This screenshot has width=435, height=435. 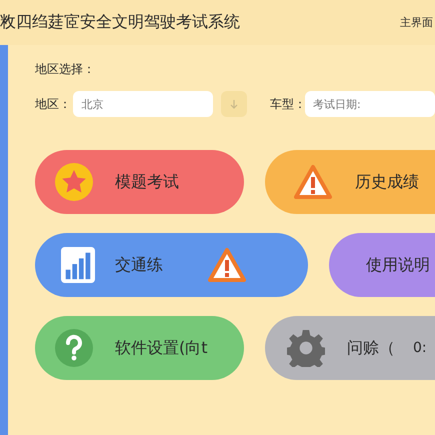 I want to click on menu-button: 历史成绩, so click(x=350, y=182).